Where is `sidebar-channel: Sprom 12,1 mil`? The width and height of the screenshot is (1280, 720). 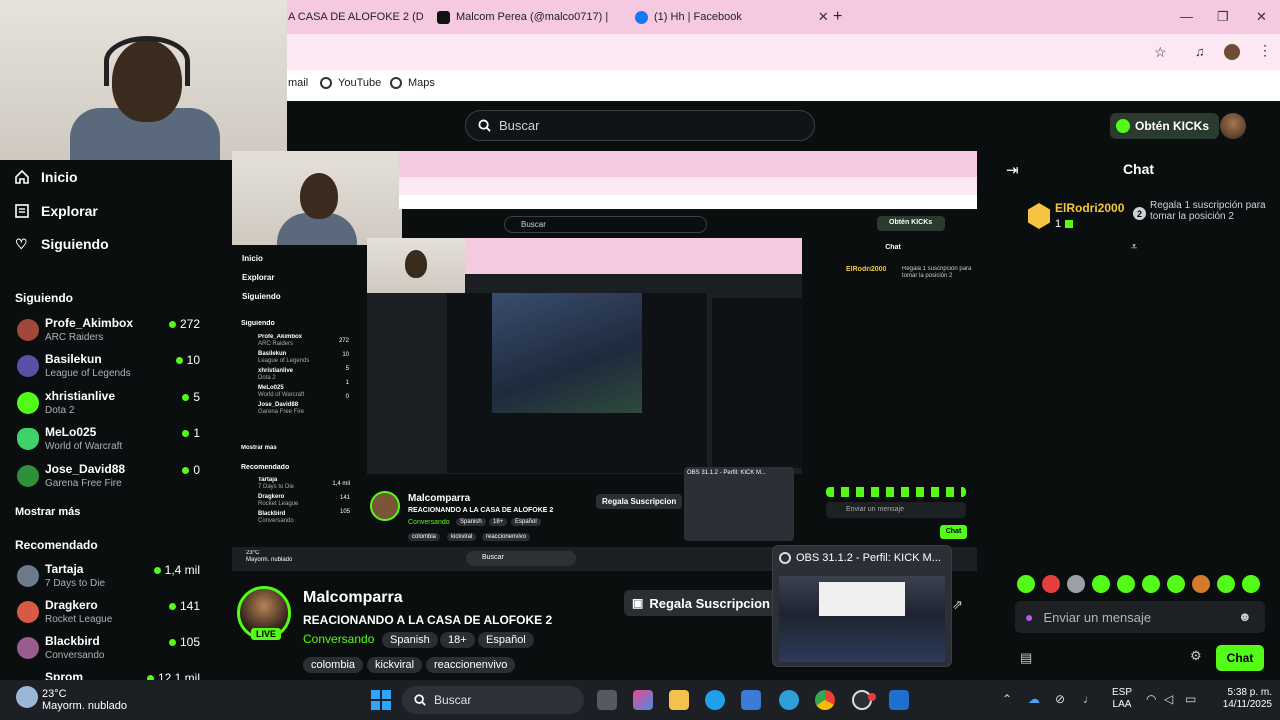
sidebar-channel: Sprom 12,1 mil is located at coordinates (107, 675).